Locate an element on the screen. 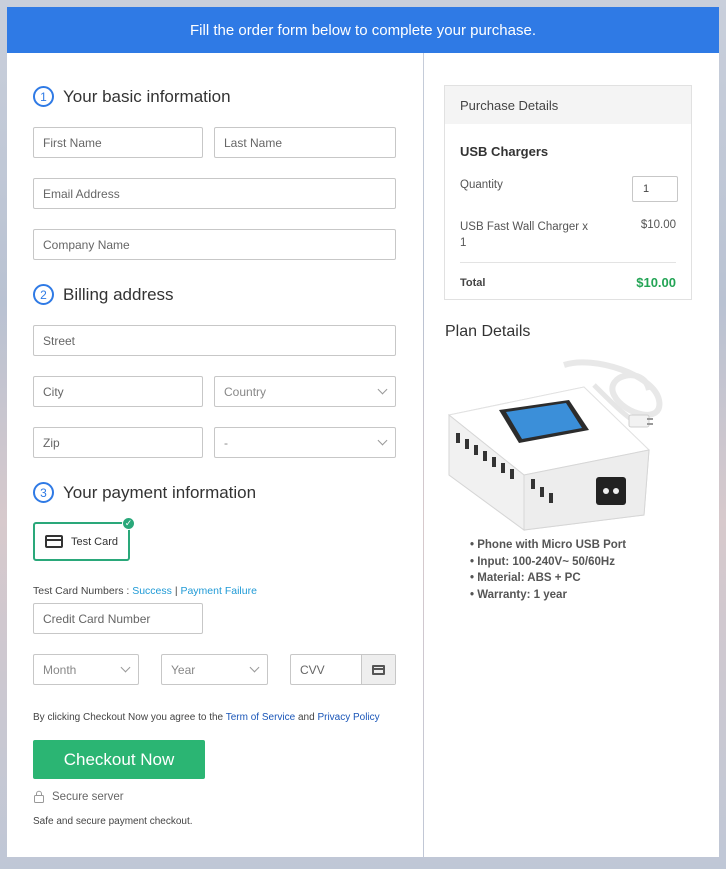 This screenshot has height=869, width=726. product-name: USB Chargers is located at coordinates (504, 151).